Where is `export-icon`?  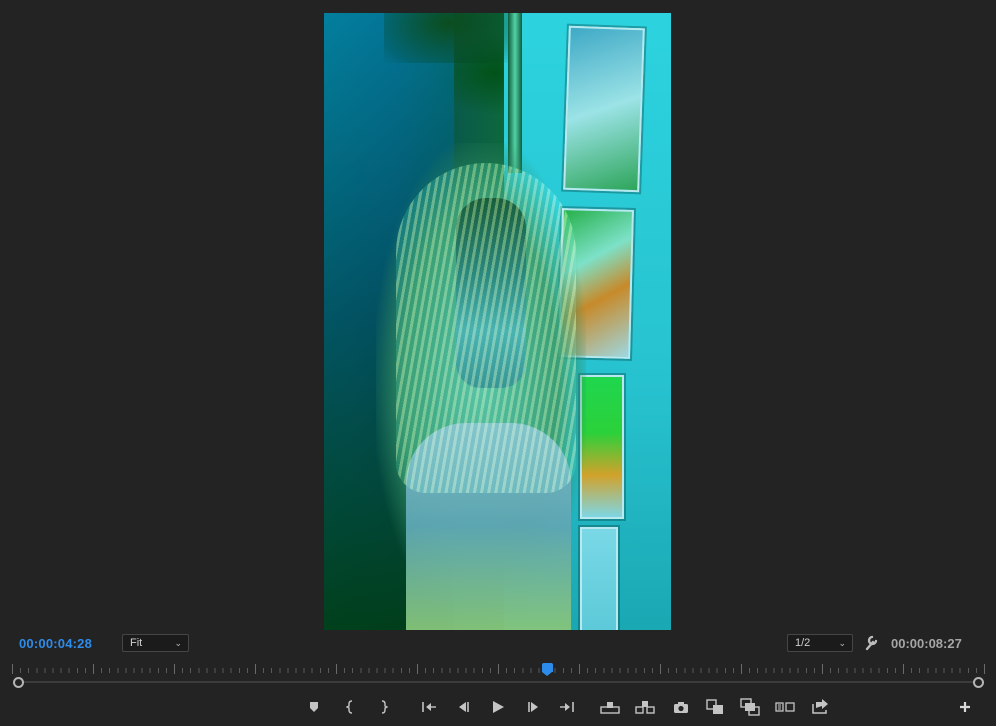
export-icon is located at coordinates (820, 706).